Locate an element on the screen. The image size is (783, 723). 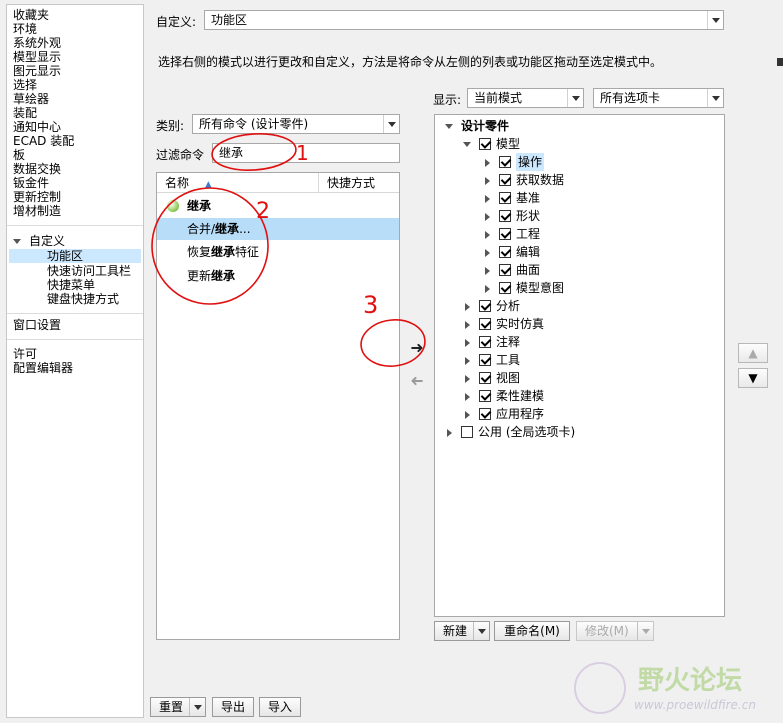
annotation-layer: 1 2 3 is located at coordinates (288, 250).